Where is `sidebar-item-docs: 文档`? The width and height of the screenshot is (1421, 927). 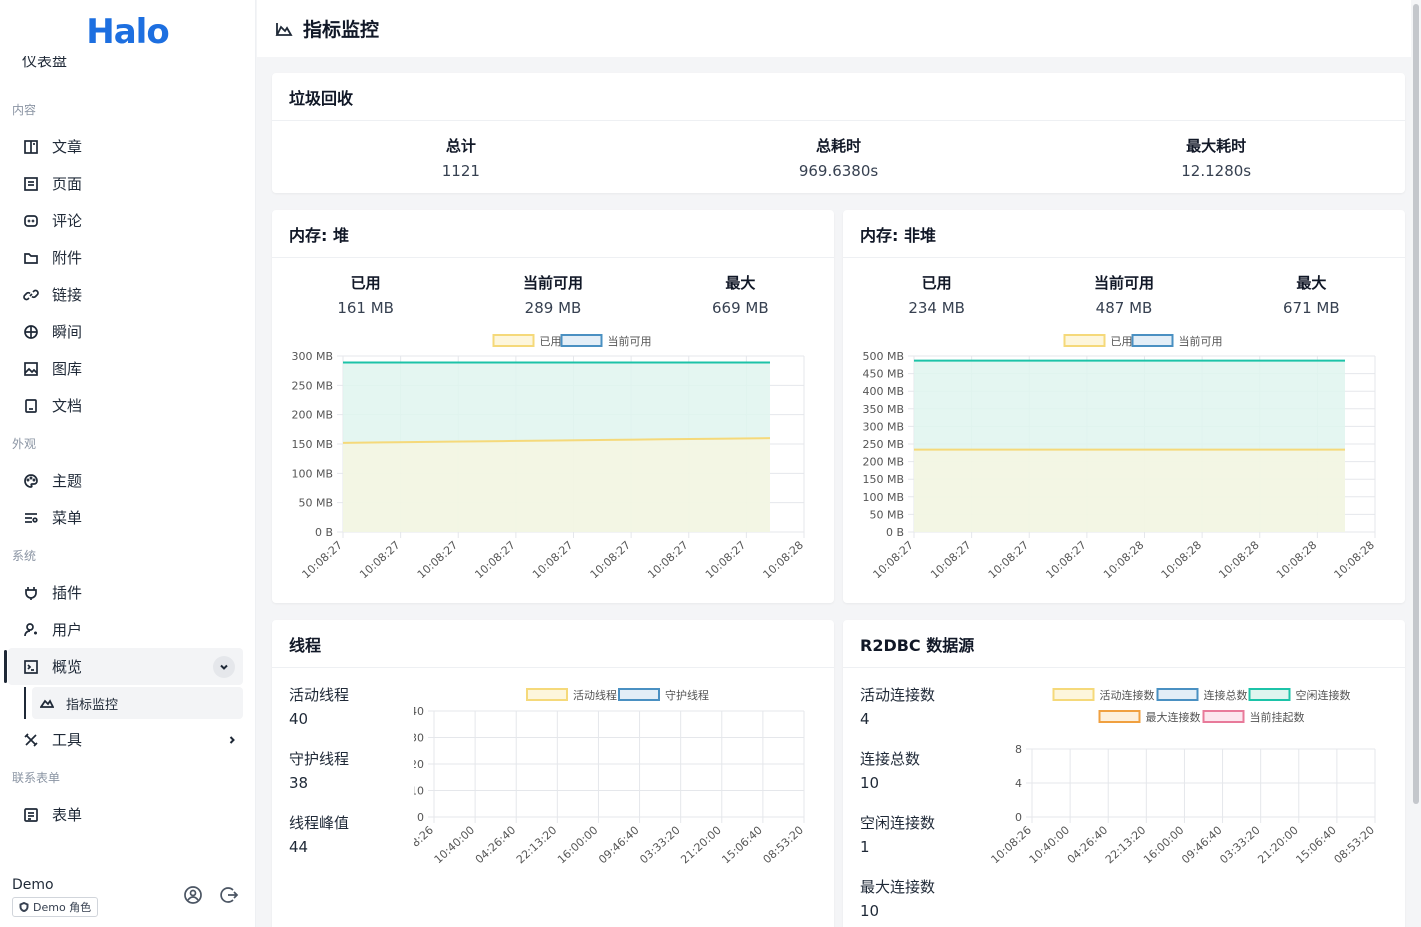
sidebar-item-docs: 文档 is located at coordinates (127, 405).